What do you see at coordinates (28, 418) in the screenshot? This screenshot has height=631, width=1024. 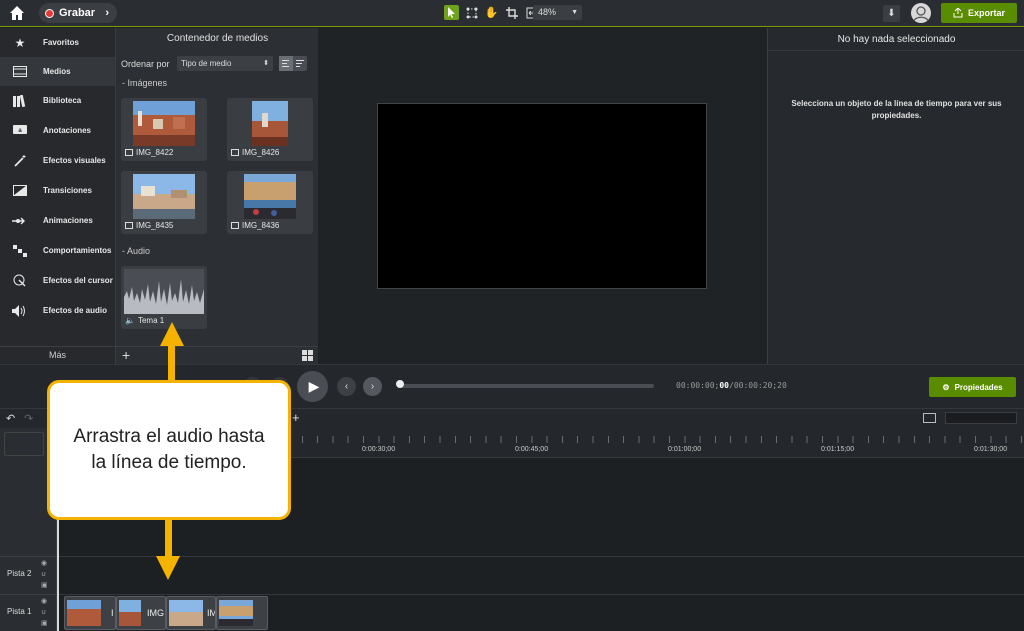 I see `redo-icon: ↷` at bounding box center [28, 418].